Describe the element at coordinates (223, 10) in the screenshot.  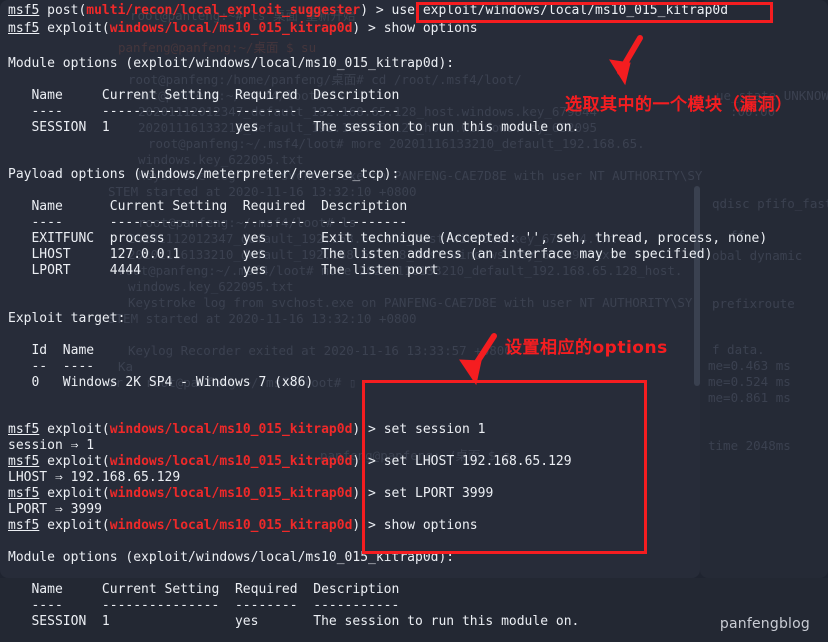
I see `module-path-text: multi/recon/local_exploit_suggester` at that location.